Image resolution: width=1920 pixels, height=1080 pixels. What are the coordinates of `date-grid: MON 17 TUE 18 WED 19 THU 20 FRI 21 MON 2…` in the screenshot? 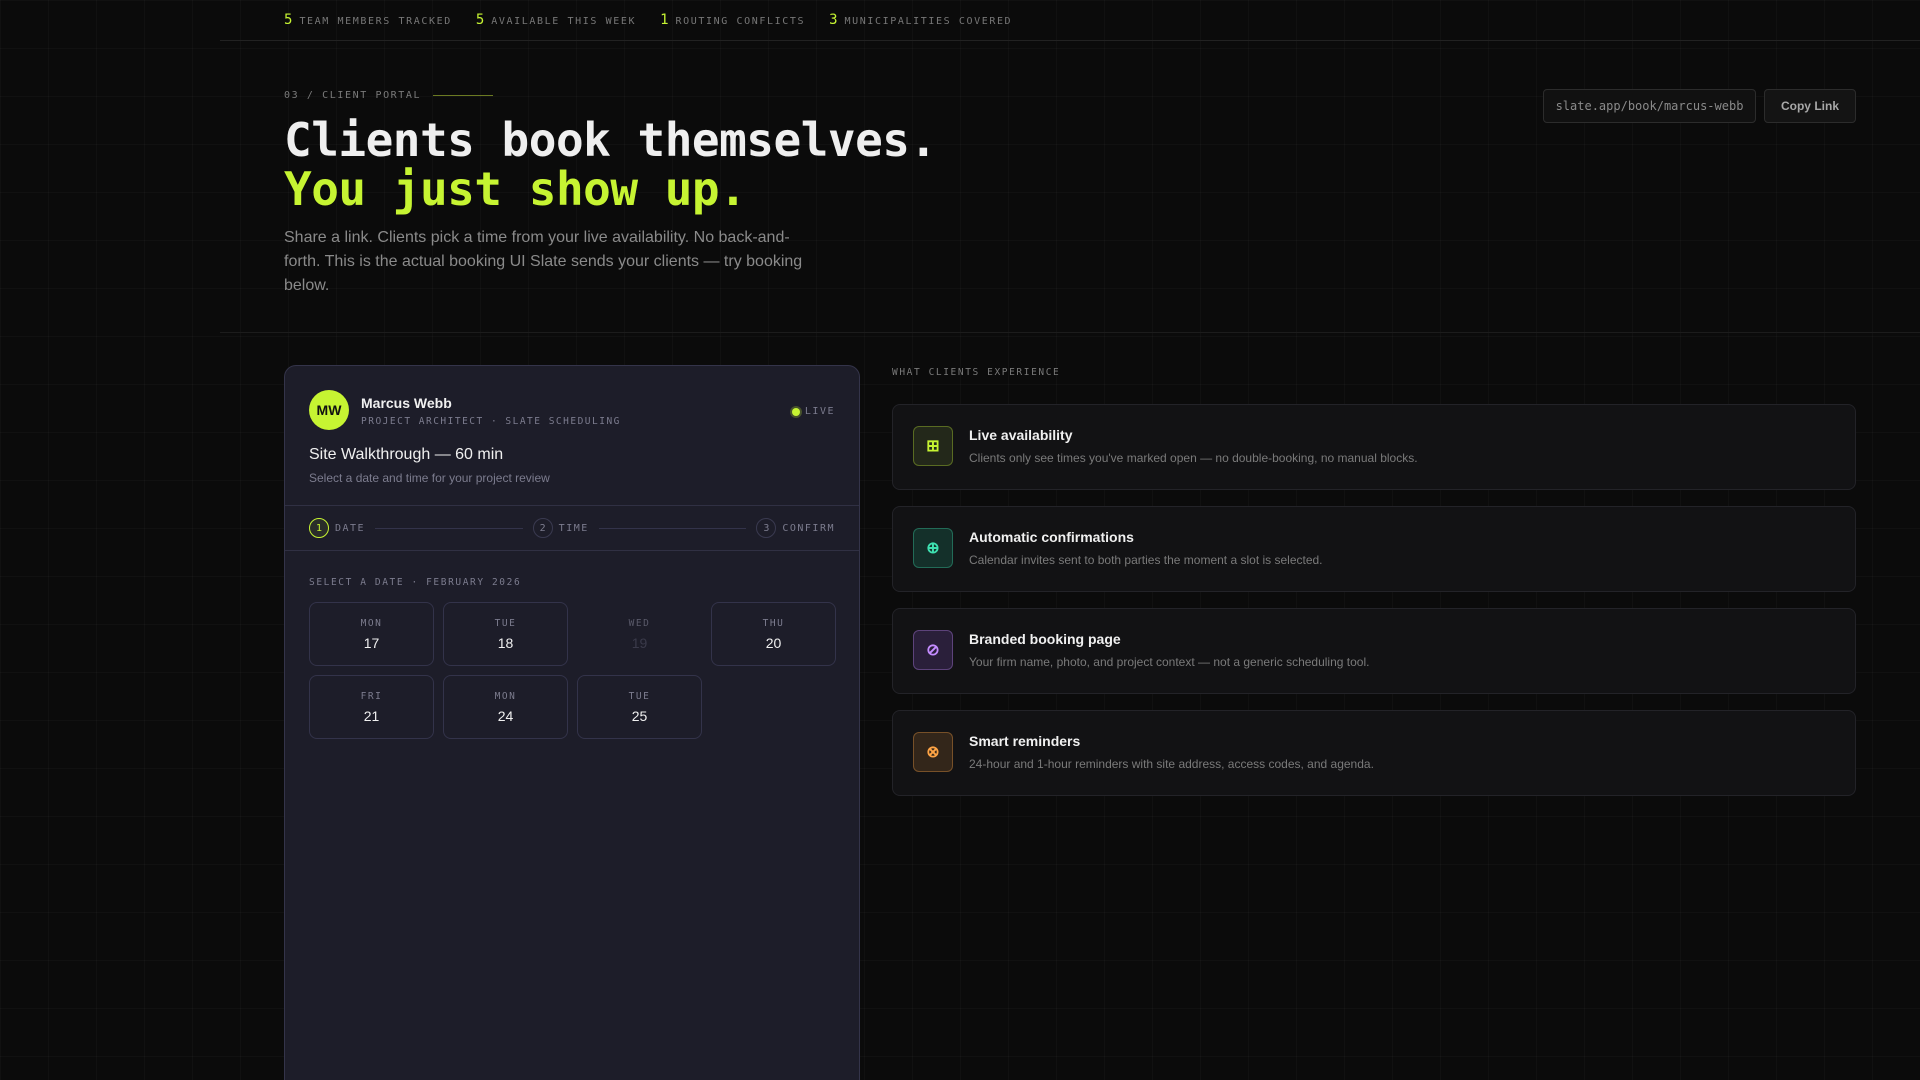 It's located at (572, 670).